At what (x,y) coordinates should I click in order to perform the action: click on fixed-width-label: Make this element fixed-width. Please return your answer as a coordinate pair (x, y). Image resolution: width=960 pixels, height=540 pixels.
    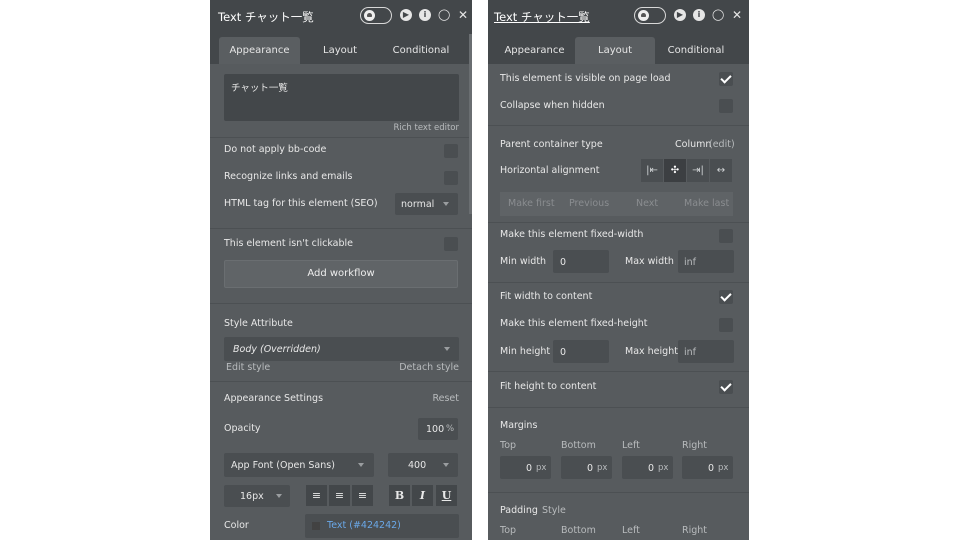
    Looking at the image, I should click on (572, 234).